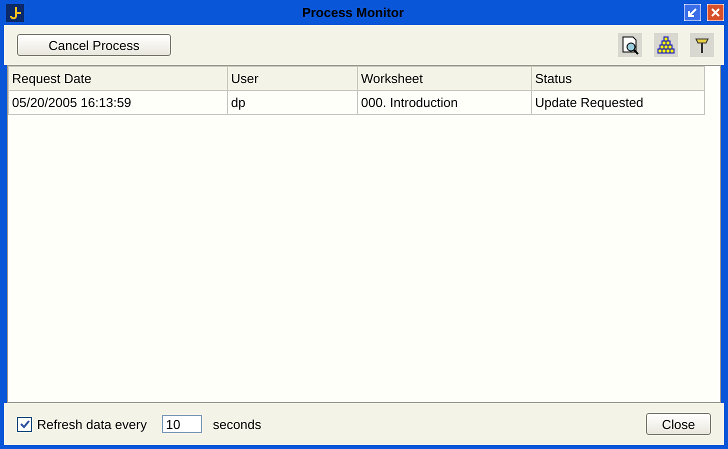 The height and width of the screenshot is (449, 728). What do you see at coordinates (118, 102) in the screenshot?
I see `table-cell: 05/20/2005 16:13:59` at bounding box center [118, 102].